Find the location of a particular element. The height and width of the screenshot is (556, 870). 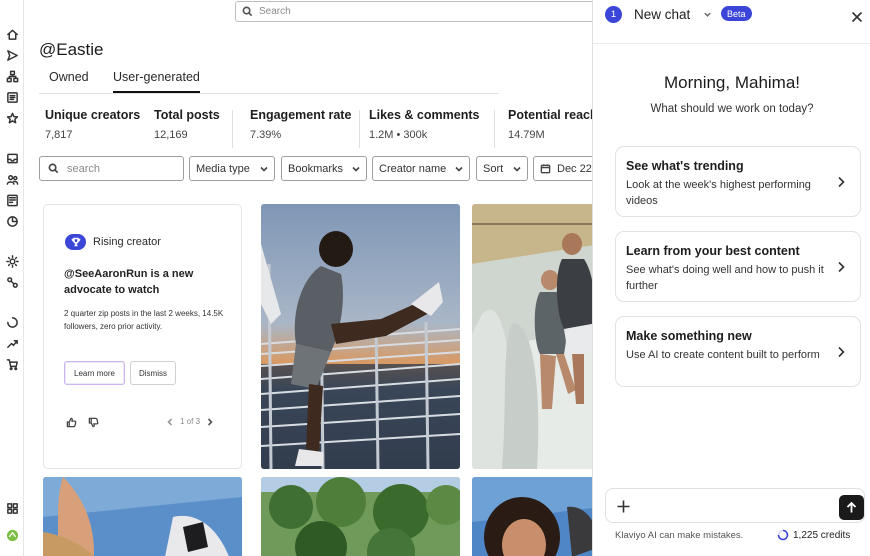

arrow-up-icon is located at coordinates (851, 507).